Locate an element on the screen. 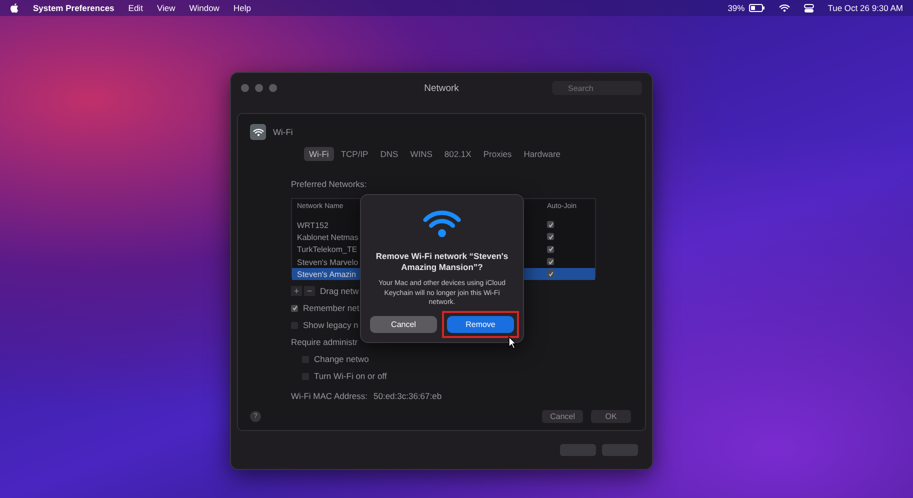 The width and height of the screenshot is (913, 498). menu-clock: Tue Oct 26 9:30 AM is located at coordinates (865, 8).